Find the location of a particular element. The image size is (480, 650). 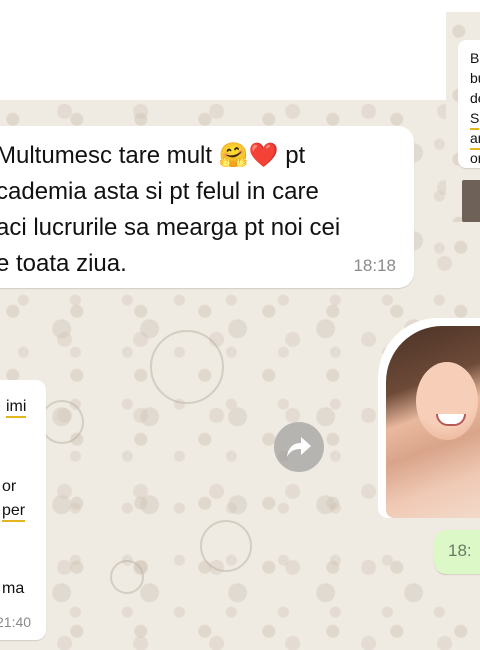

forward-button is located at coordinates (299, 447).